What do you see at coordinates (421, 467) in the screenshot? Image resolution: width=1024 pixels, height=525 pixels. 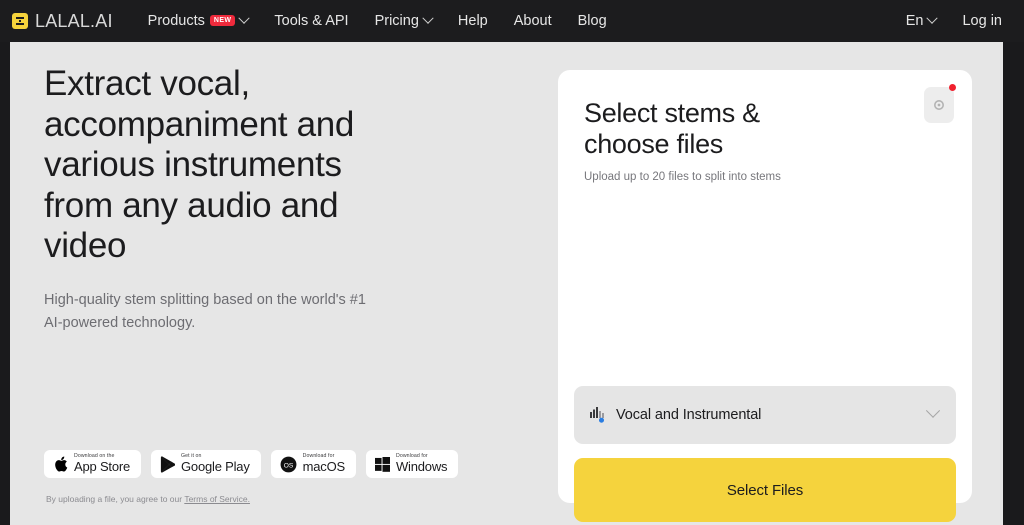 I see `windows-main-label: Windows` at bounding box center [421, 467].